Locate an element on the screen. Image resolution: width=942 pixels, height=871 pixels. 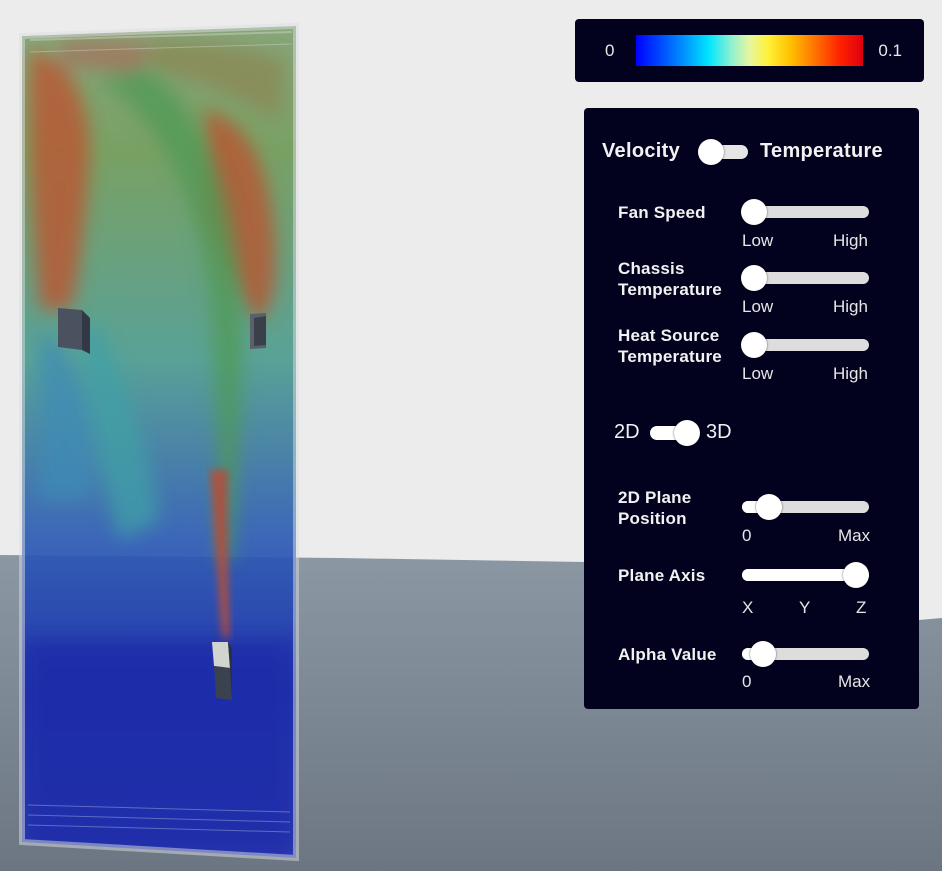
velocity-label: Velocity is located at coordinates (641, 151).